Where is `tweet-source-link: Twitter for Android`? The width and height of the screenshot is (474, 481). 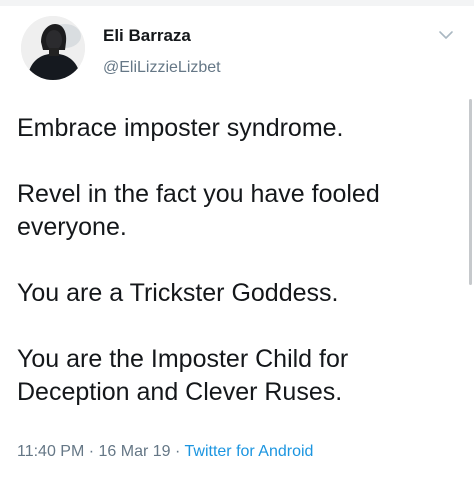
tweet-source-link: Twitter for Android is located at coordinates (249, 451).